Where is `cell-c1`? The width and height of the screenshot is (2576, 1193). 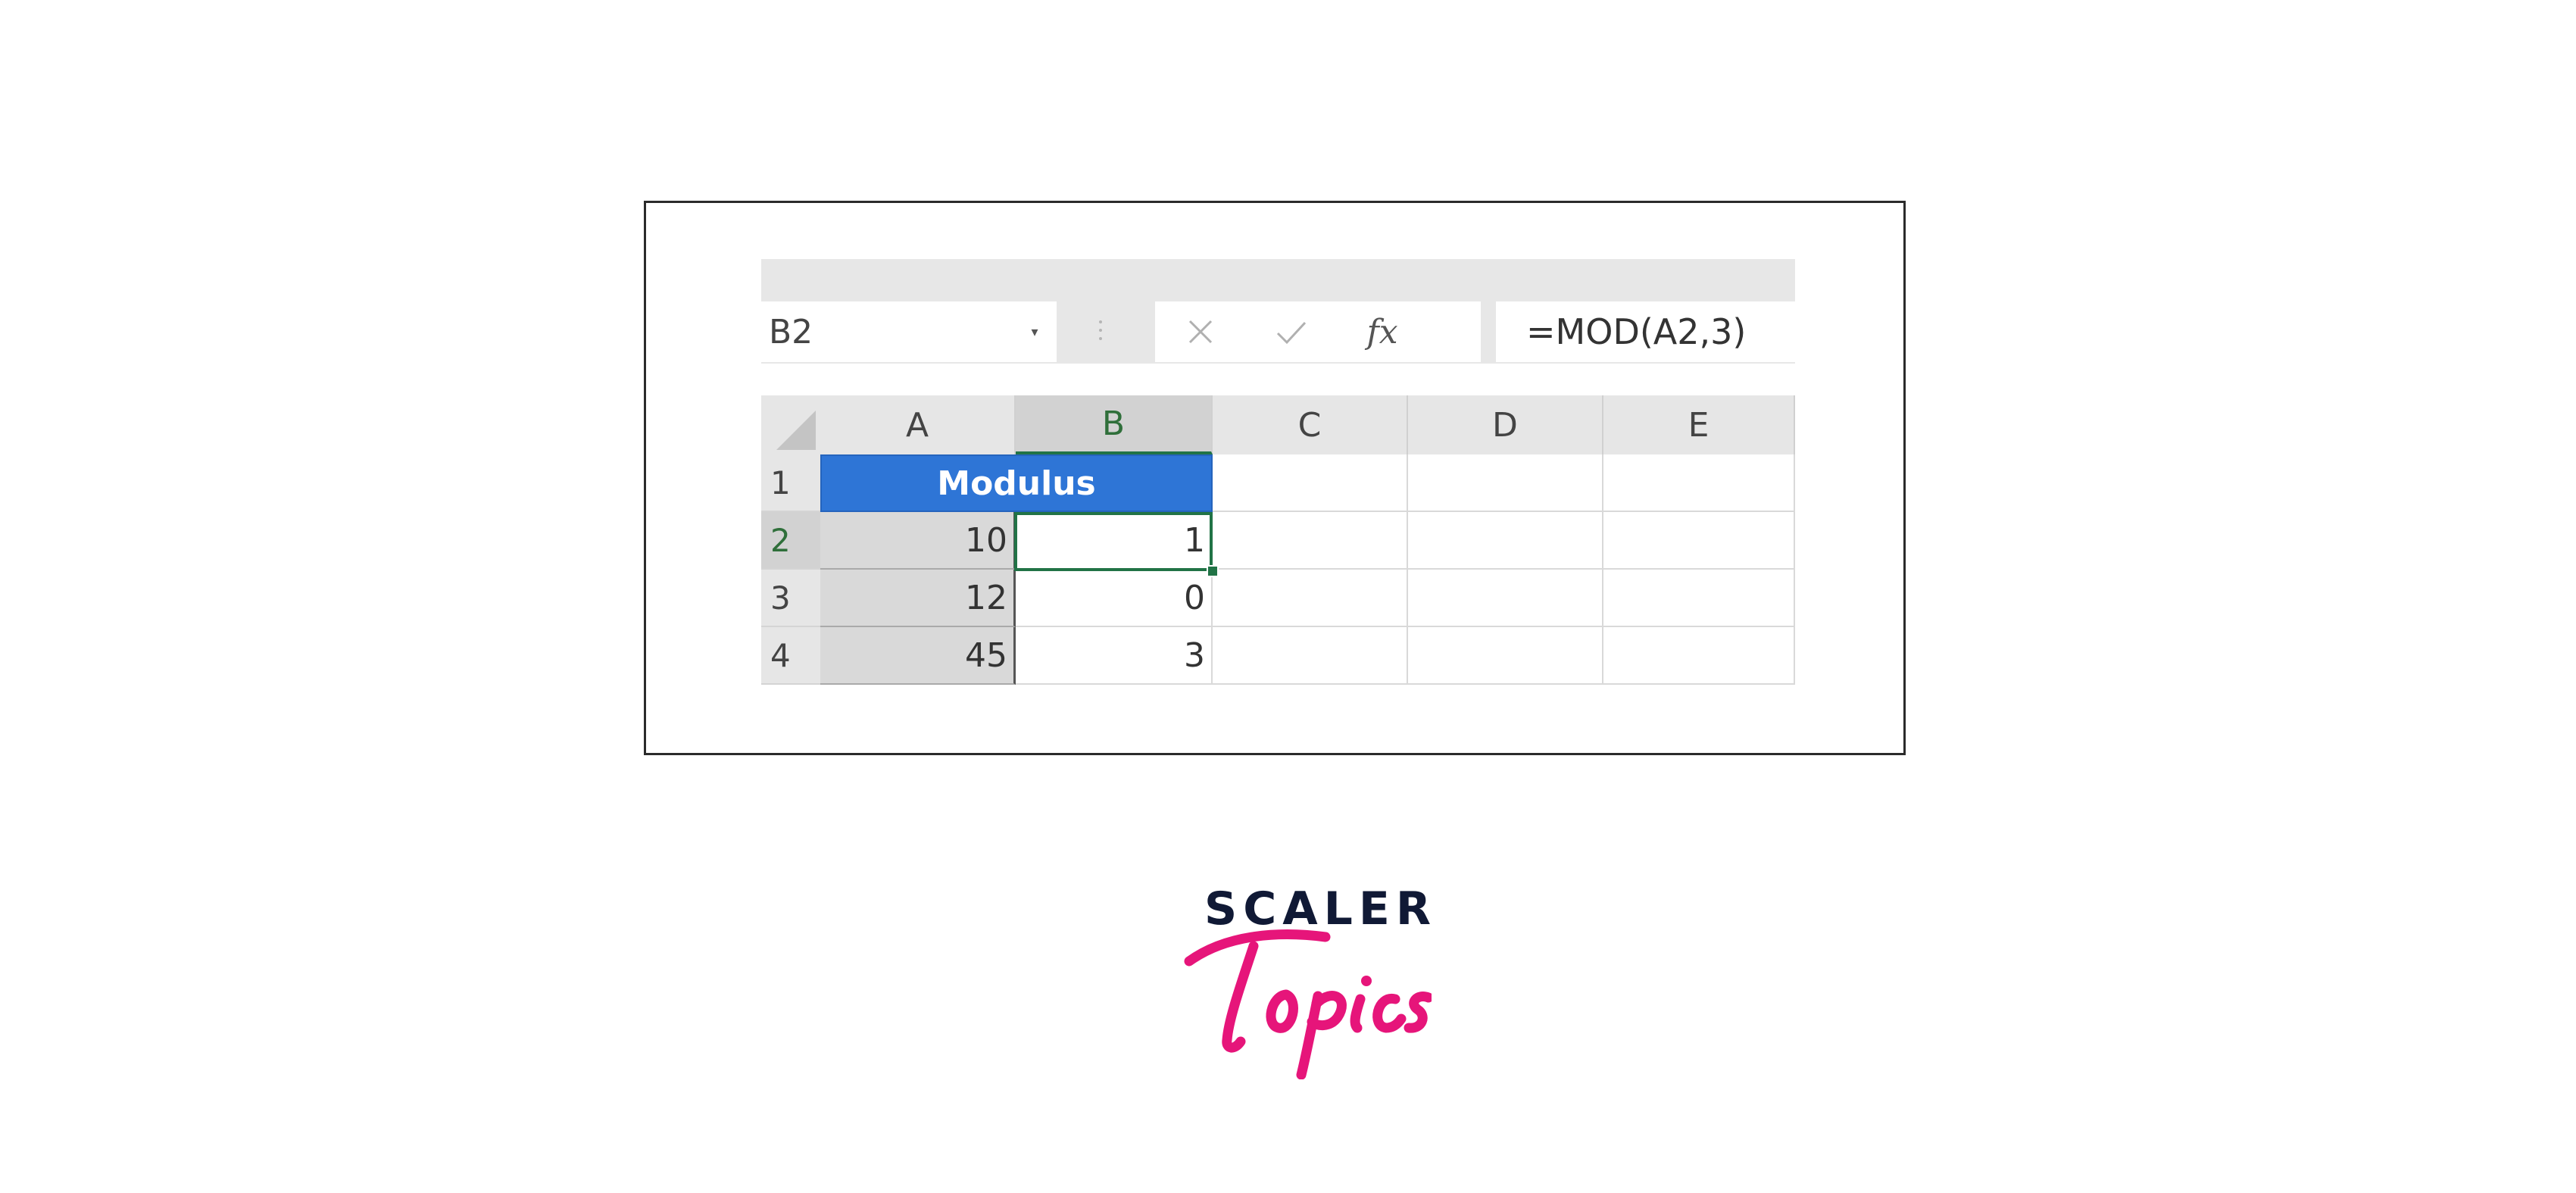
cell-c1 is located at coordinates (1311, 483).